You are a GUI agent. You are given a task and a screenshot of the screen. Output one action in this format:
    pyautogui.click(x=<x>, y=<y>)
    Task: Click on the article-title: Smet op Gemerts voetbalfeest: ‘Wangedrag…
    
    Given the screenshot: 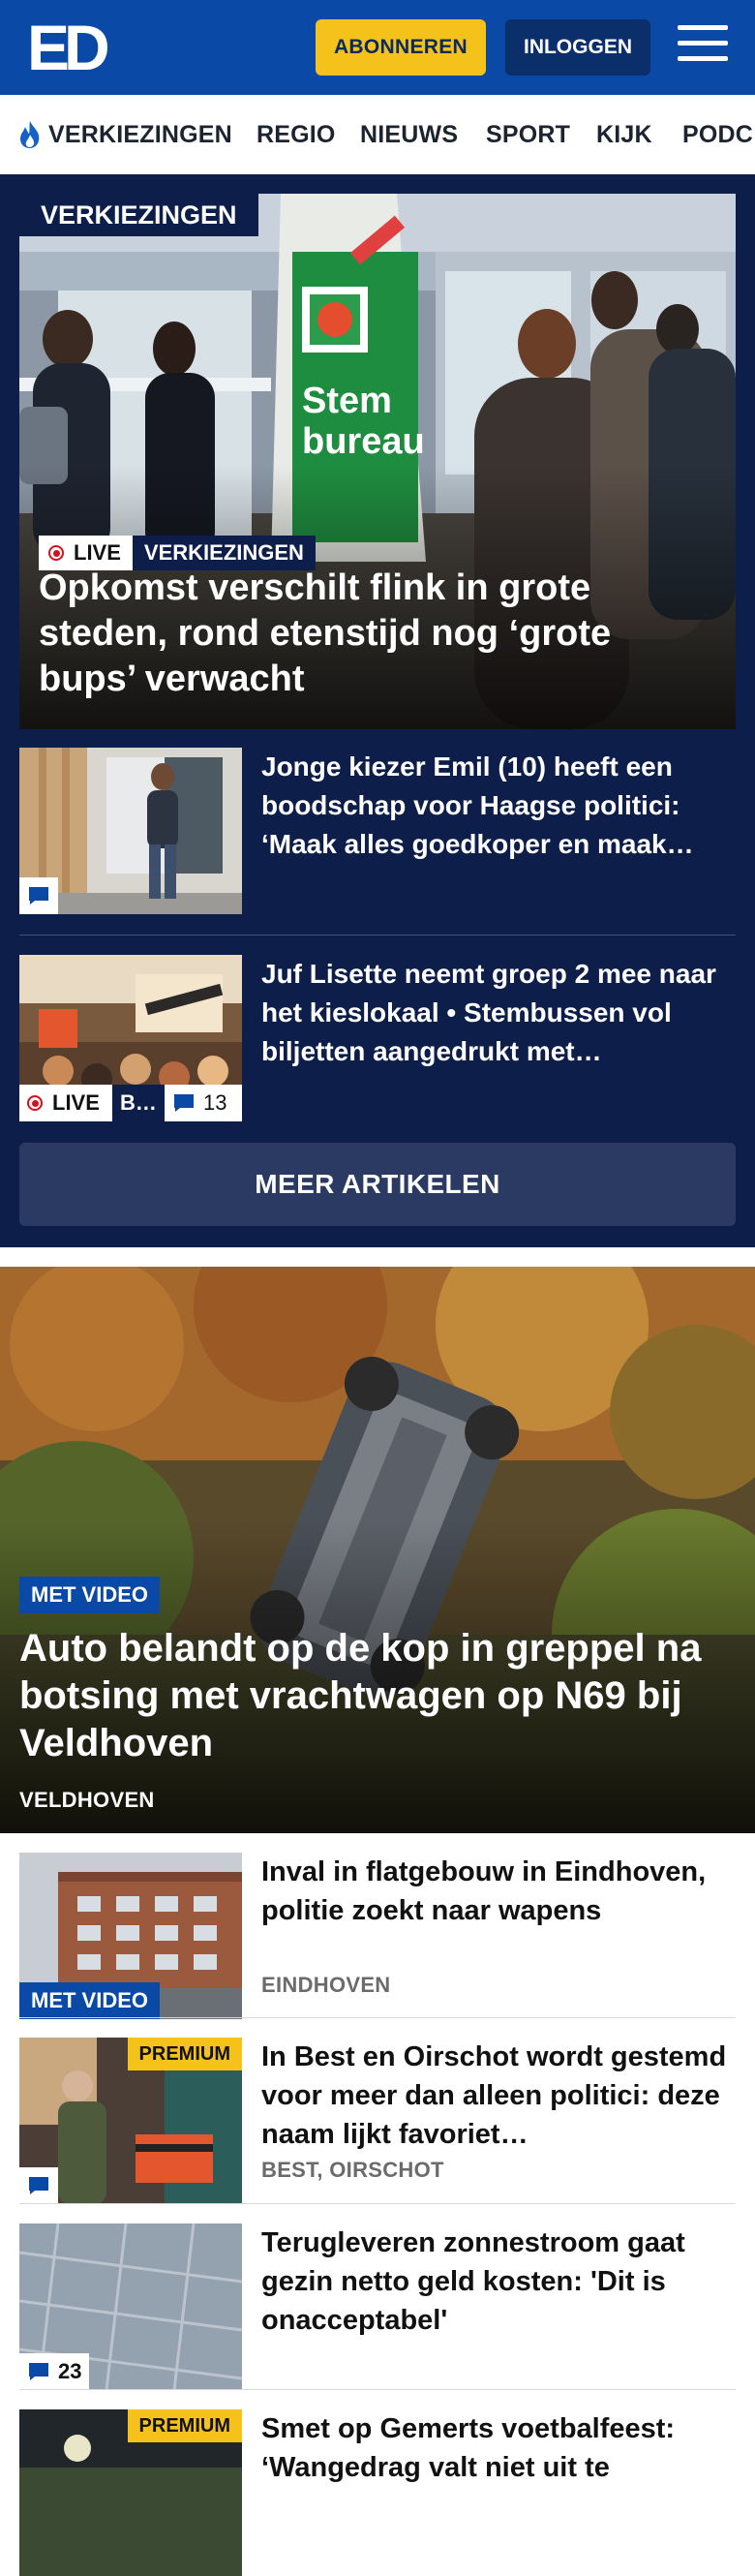 What is the action you would take?
    pyautogui.click(x=498, y=2467)
    